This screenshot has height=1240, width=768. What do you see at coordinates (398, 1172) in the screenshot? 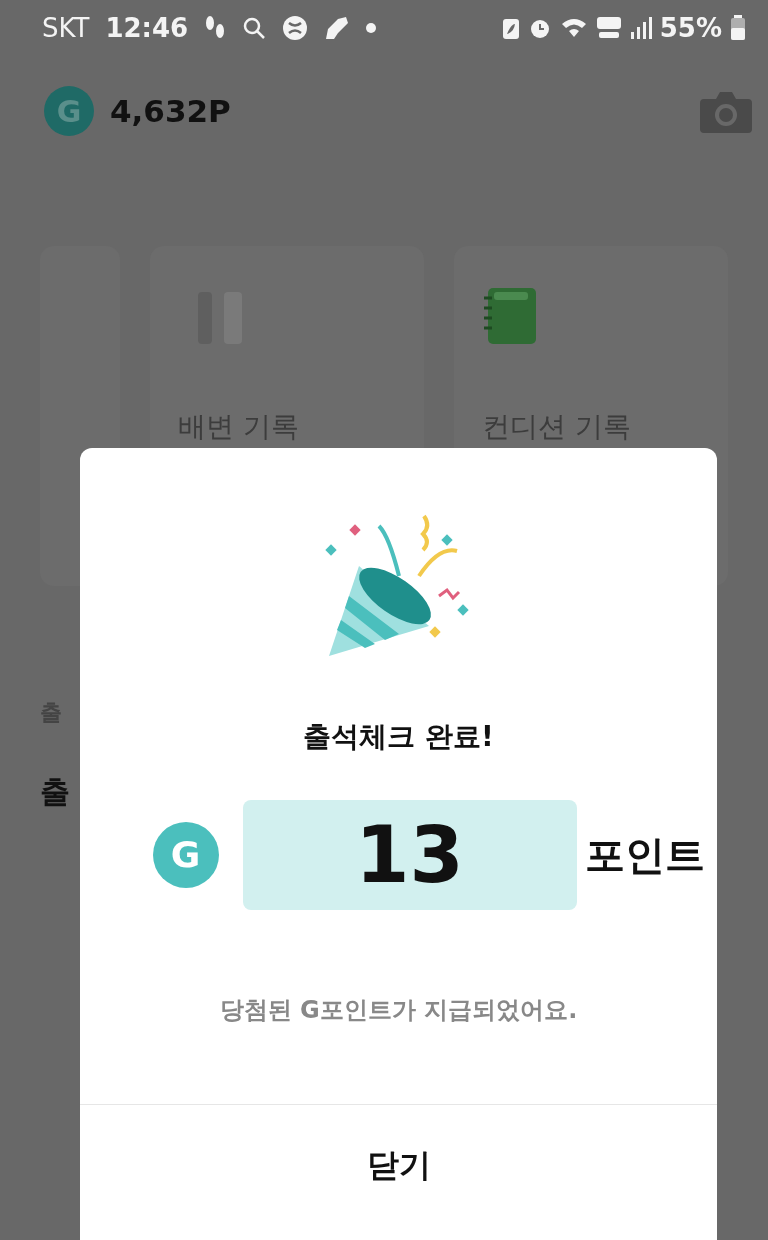
I see `close-button: 닫기` at bounding box center [398, 1172].